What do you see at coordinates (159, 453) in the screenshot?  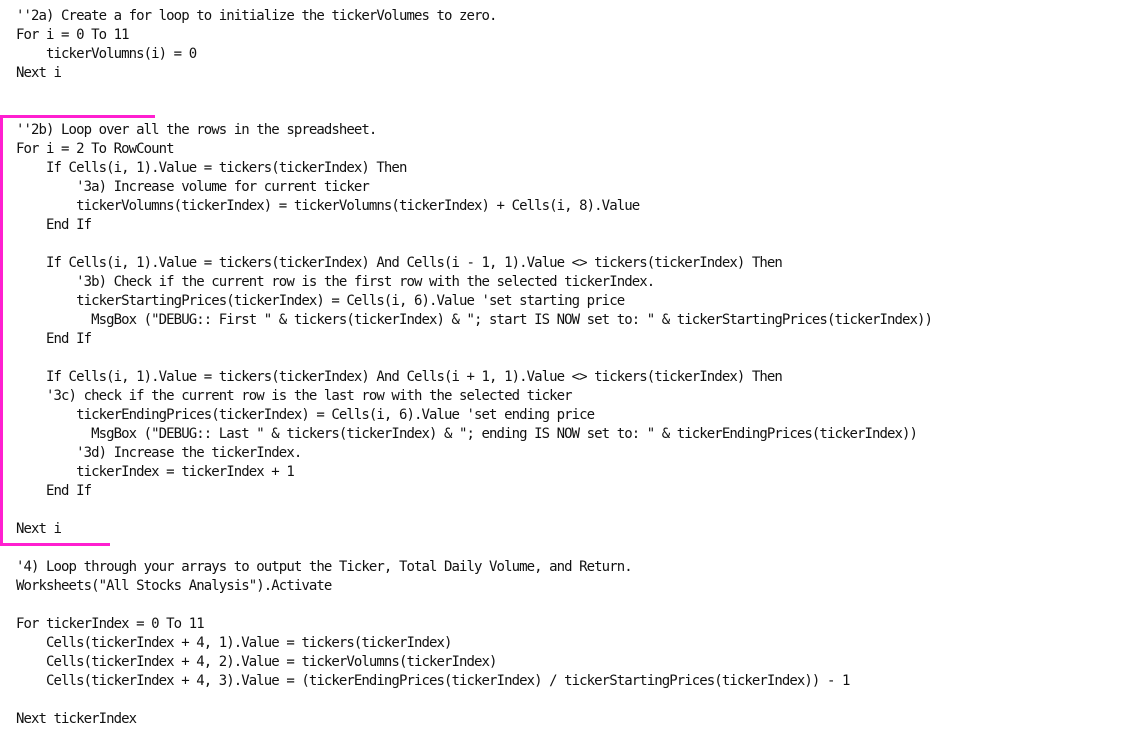 I see `code-line: '3d) Increase the tickerIndex.` at bounding box center [159, 453].